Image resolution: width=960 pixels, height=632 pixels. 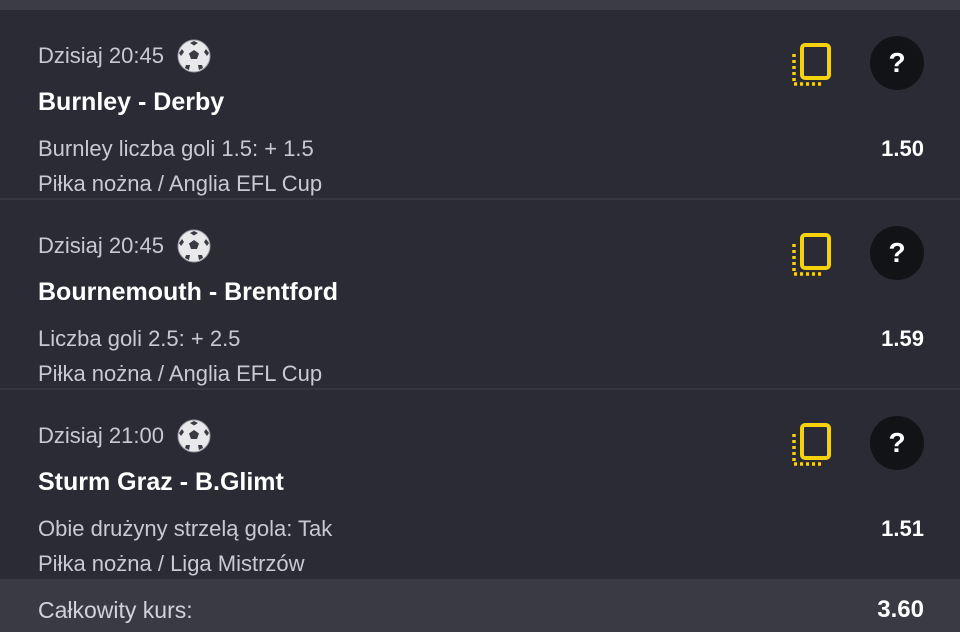 I want to click on bet-market: Liczba goli 2.5: + 2.5, so click(x=139, y=338).